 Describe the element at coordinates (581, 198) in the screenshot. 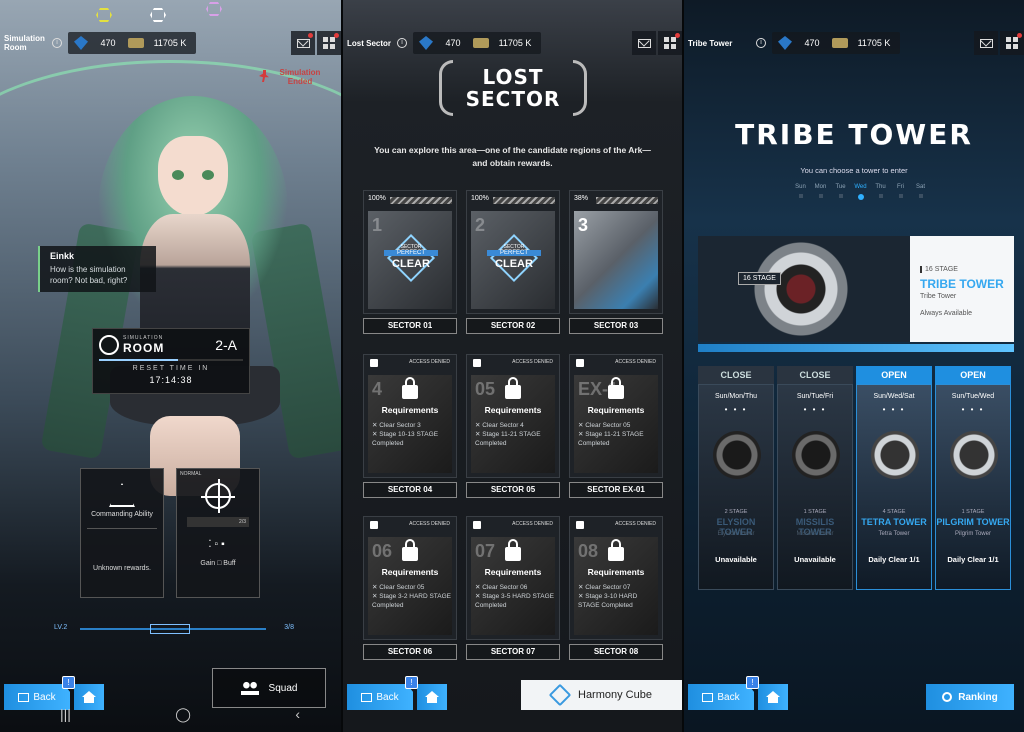

I see `sector-progress: 38%` at that location.